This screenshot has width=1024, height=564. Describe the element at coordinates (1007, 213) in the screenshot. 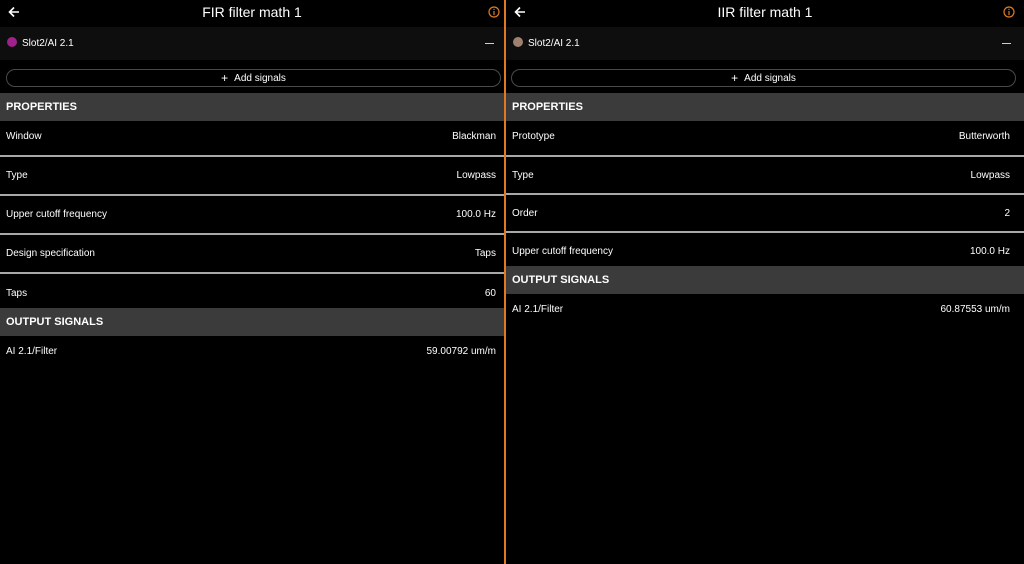

I see `property-value: 2` at that location.